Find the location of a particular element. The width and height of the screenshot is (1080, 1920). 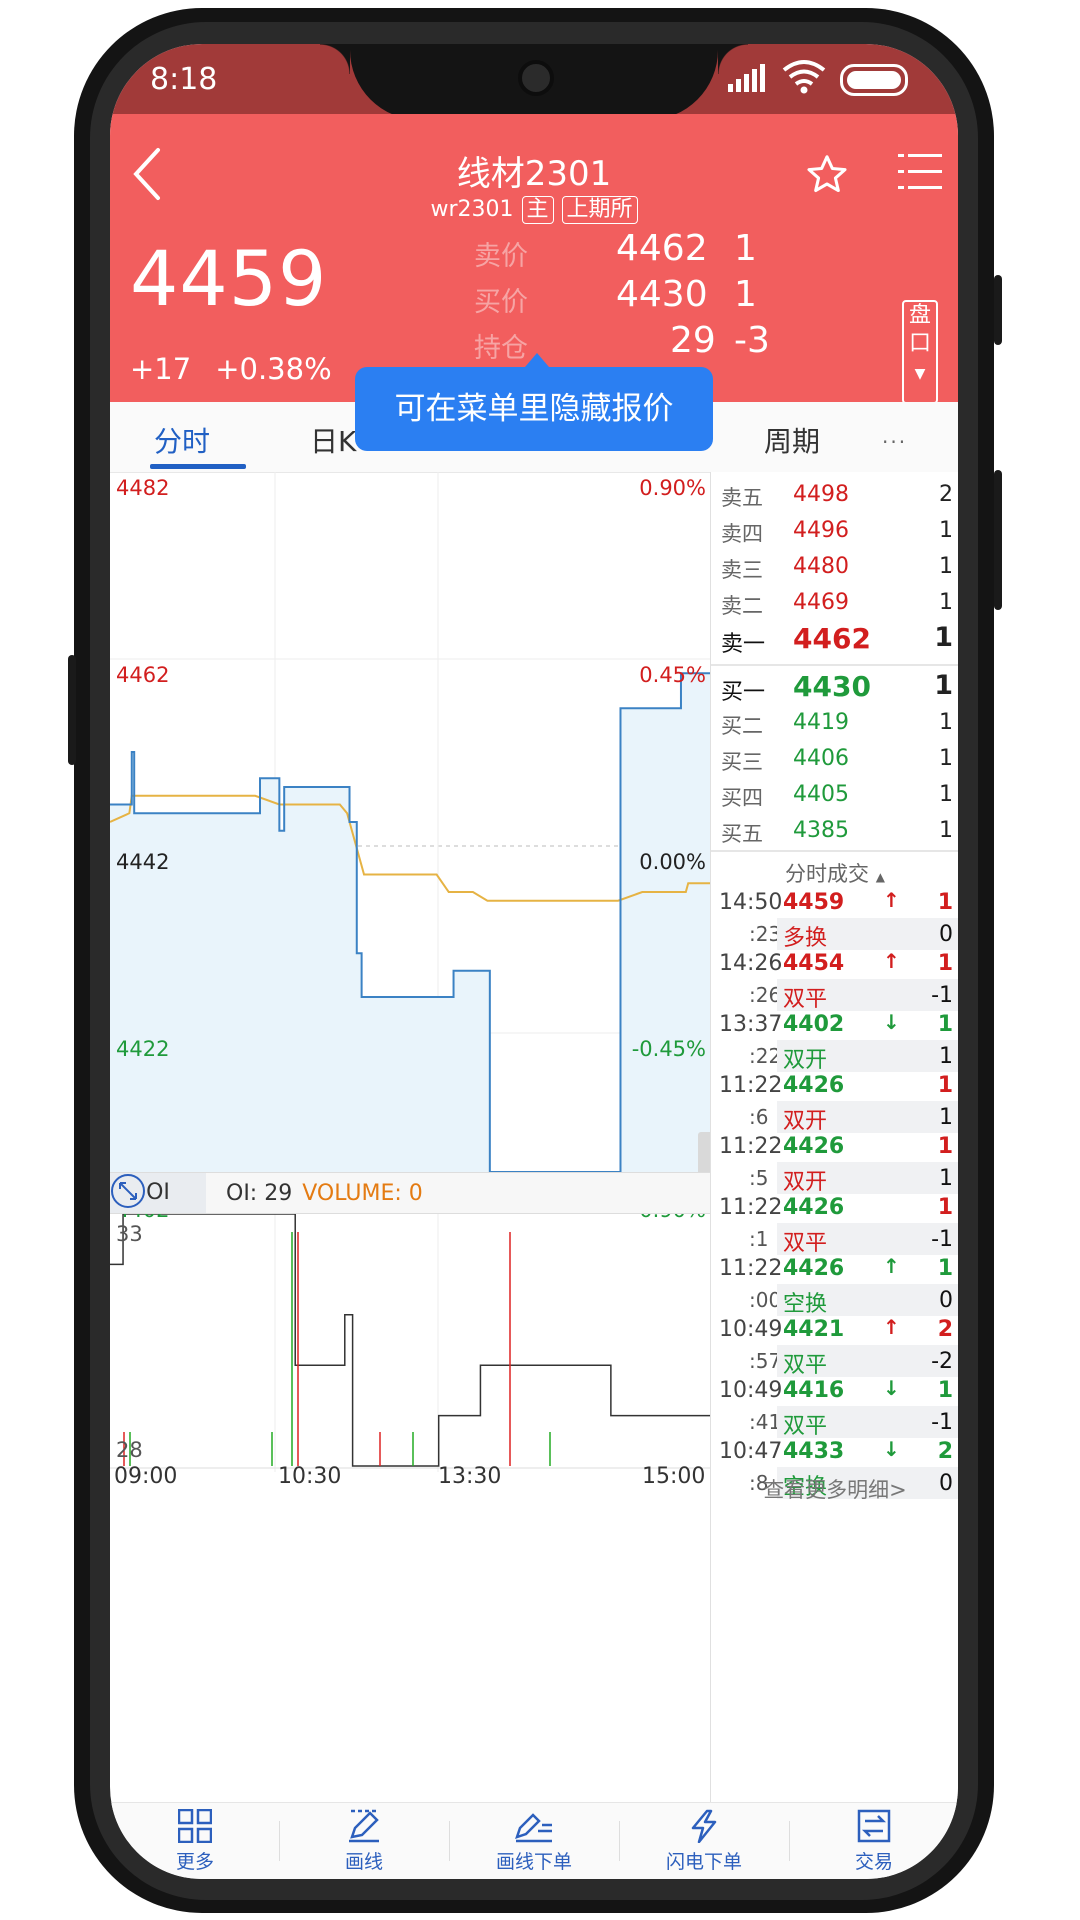

trade-price: 4454 is located at coordinates (814, 963).